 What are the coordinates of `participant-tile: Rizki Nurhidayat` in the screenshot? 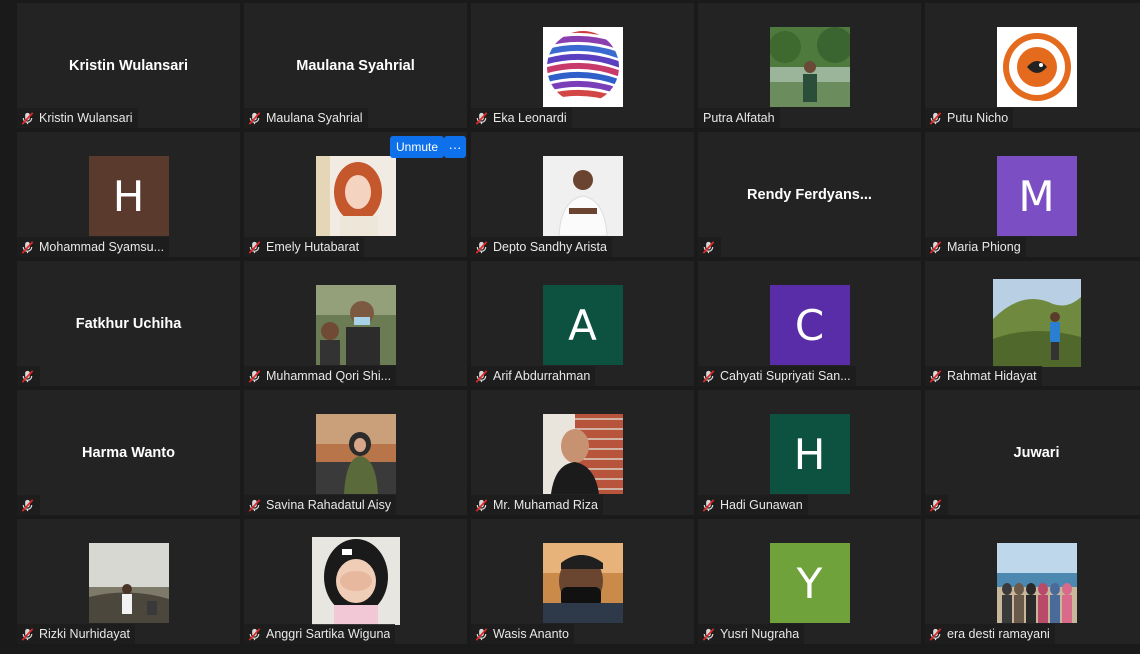 It's located at (128, 581).